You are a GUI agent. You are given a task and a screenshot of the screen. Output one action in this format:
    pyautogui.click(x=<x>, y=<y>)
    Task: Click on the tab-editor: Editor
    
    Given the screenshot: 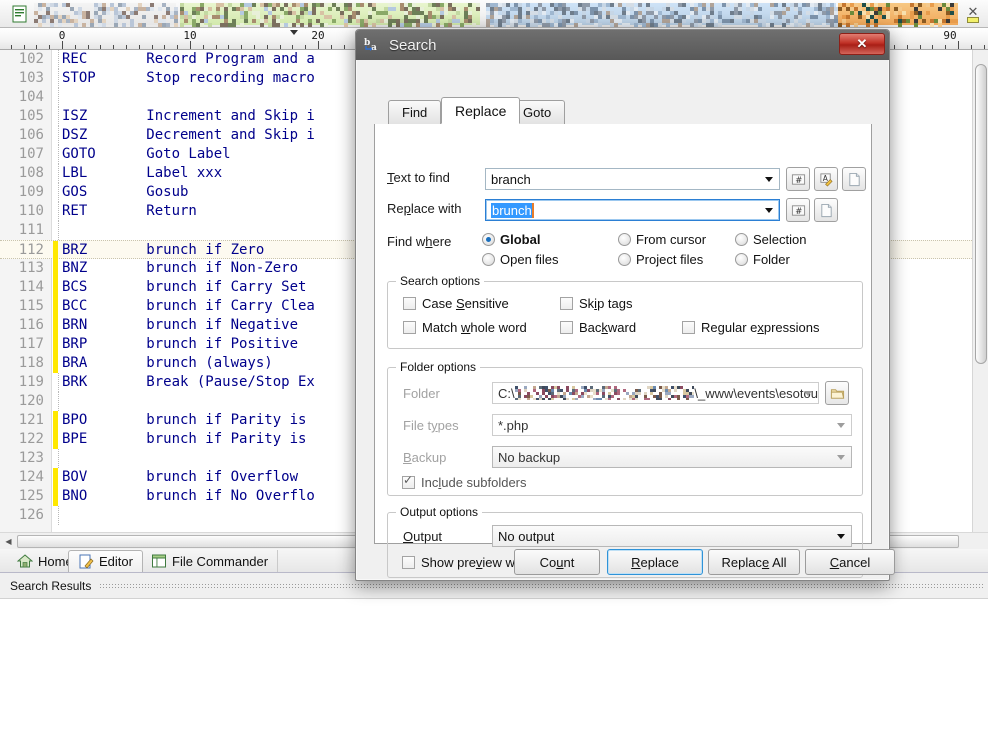 What is the action you would take?
    pyautogui.click(x=105, y=561)
    